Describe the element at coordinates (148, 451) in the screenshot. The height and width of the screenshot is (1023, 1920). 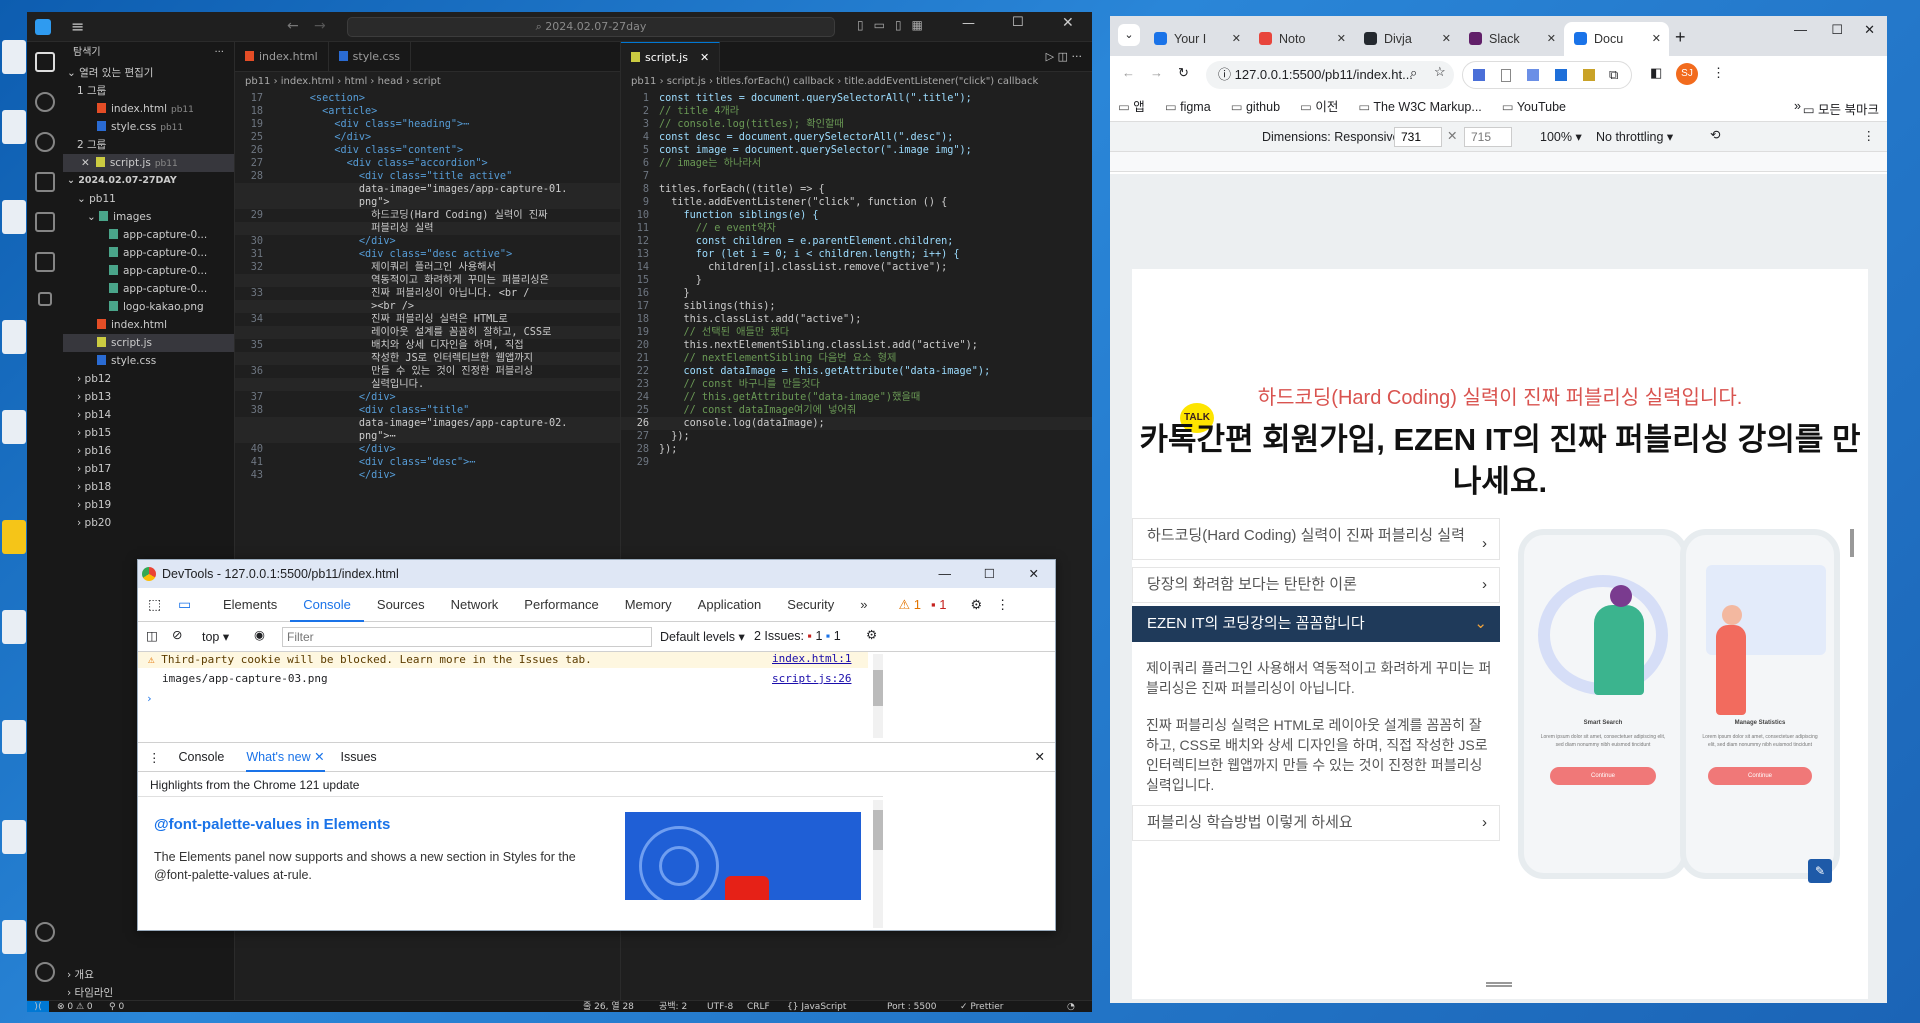
I see `folder-pb16: › pb16` at that location.